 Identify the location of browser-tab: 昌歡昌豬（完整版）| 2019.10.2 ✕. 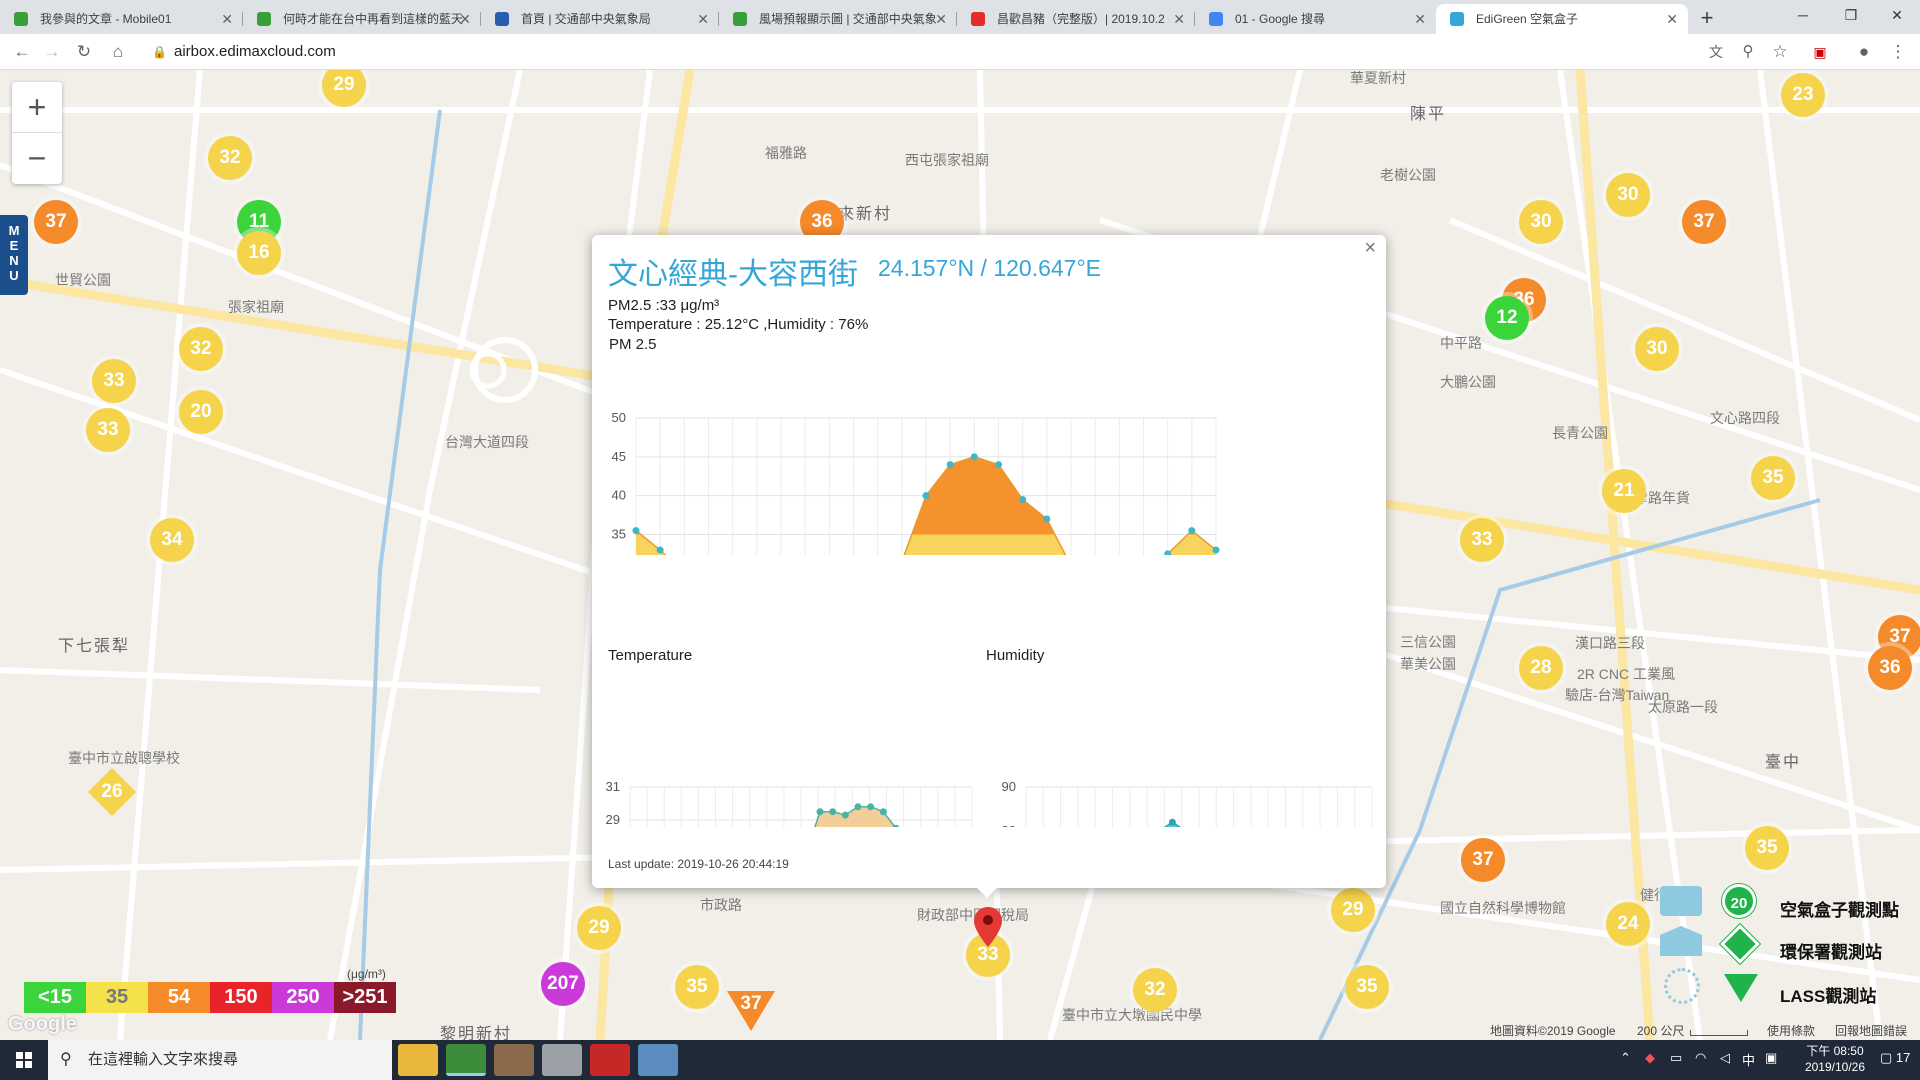
(1076, 19).